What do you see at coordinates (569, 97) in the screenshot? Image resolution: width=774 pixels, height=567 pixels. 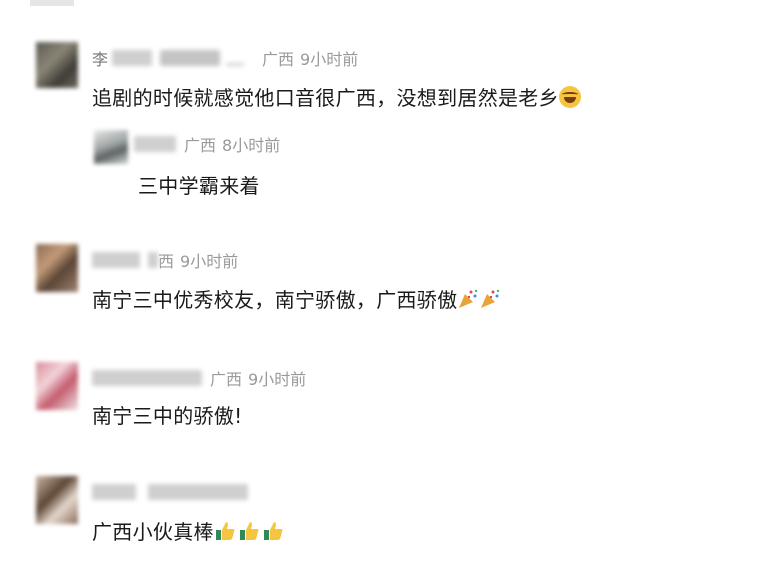 I see `laughing-tears-icon` at bounding box center [569, 97].